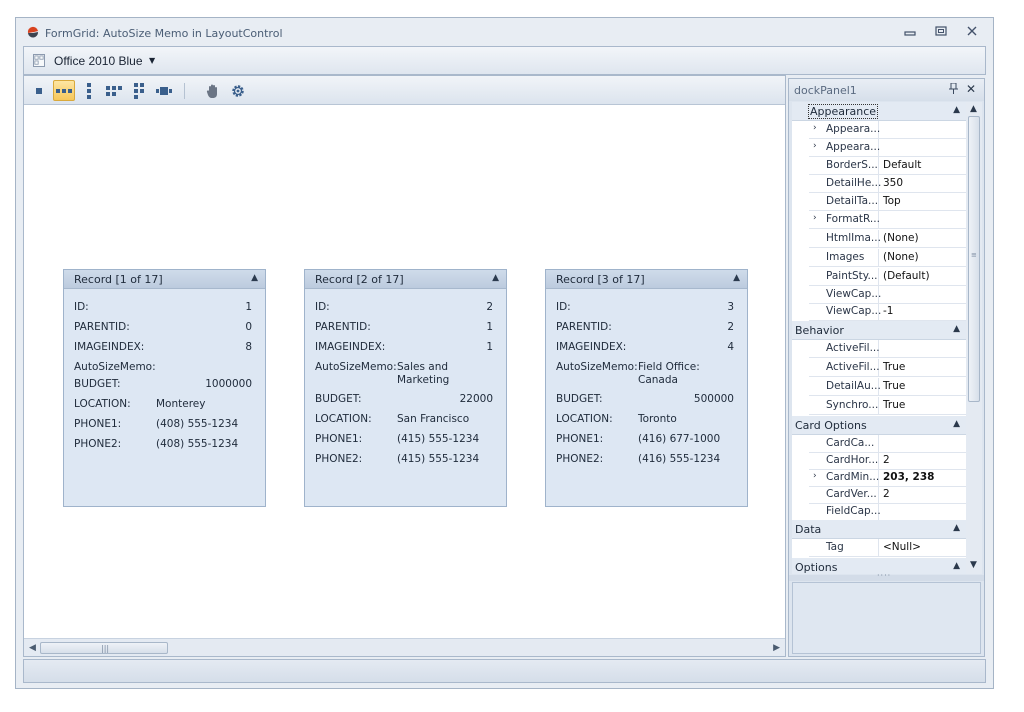 The width and height of the screenshot is (1024, 712). I want to click on property-row: Images (None), so click(887, 258).